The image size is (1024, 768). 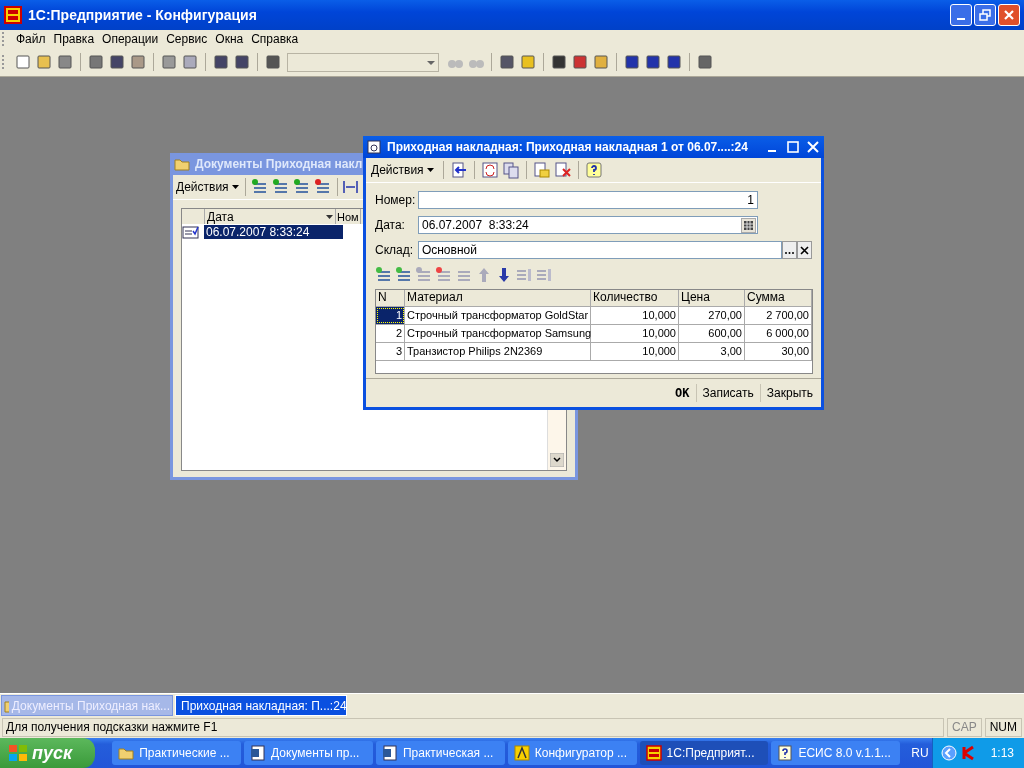 I want to click on post-icon, so click(x=458, y=170).